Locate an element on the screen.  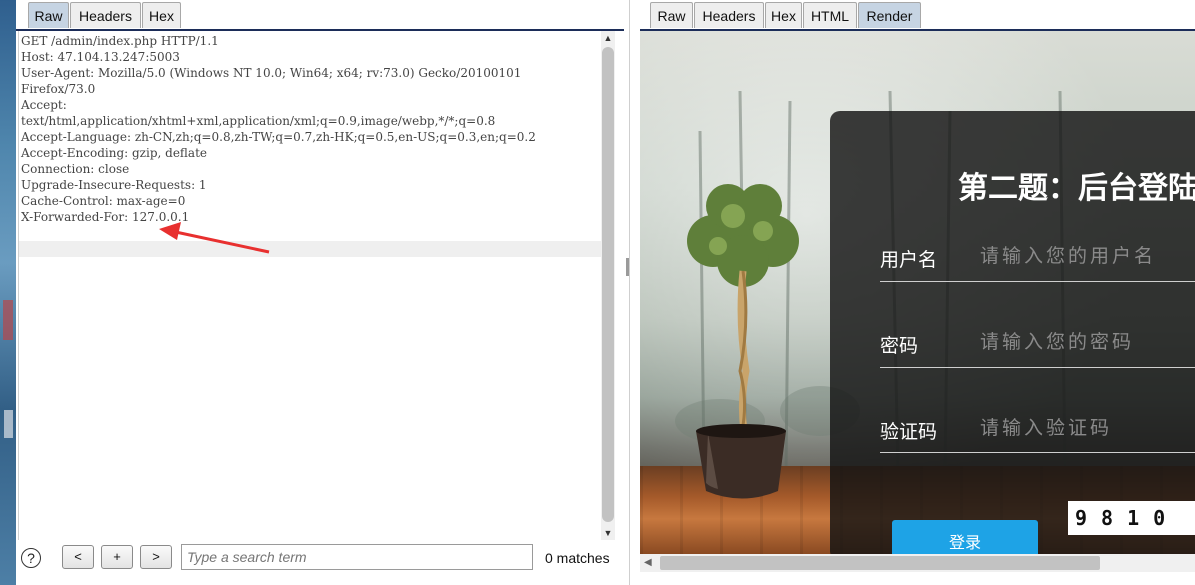
current-line-highlight is located at coordinates (310, 249).